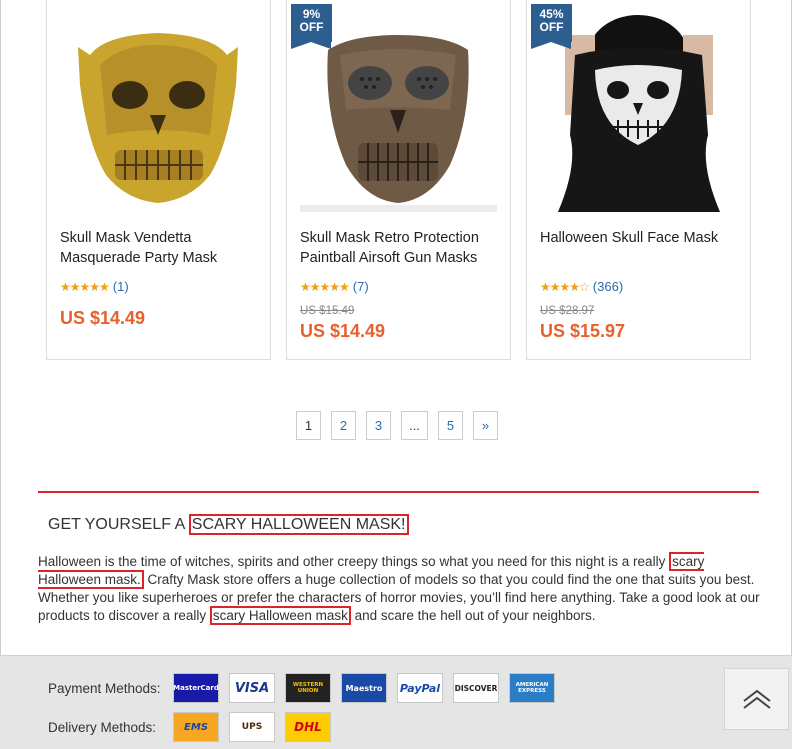  I want to click on ups-logo: UPS, so click(252, 727).